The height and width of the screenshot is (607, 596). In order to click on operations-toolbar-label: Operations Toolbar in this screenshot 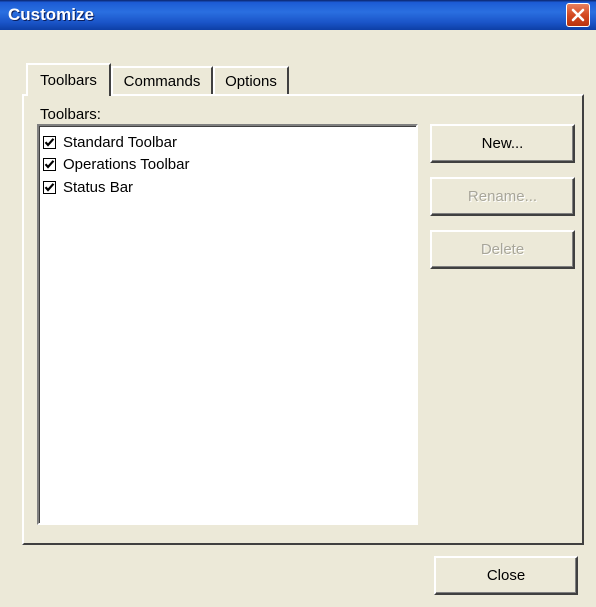, I will do `click(126, 164)`.